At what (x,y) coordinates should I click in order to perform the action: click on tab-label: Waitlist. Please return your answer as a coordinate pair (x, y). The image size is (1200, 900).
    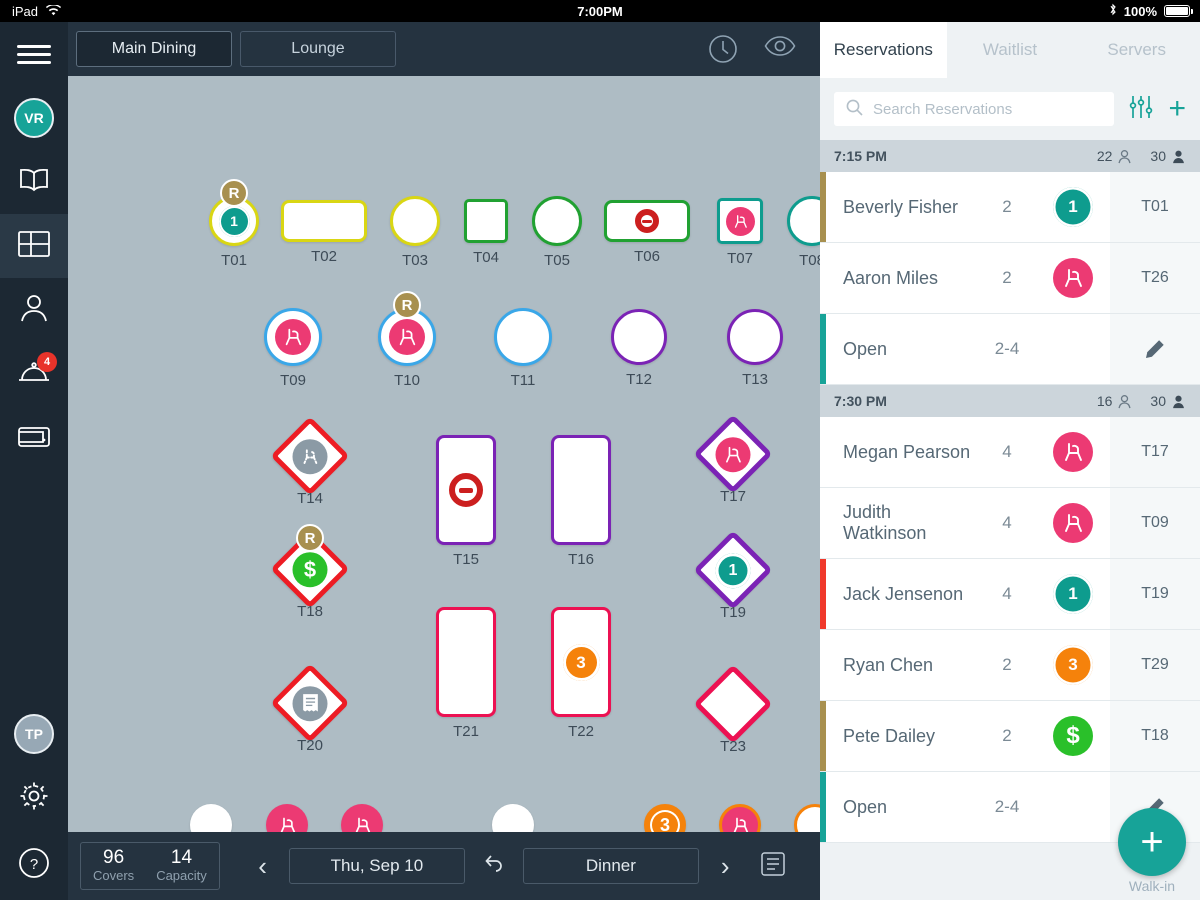
    Looking at the image, I should click on (1010, 49).